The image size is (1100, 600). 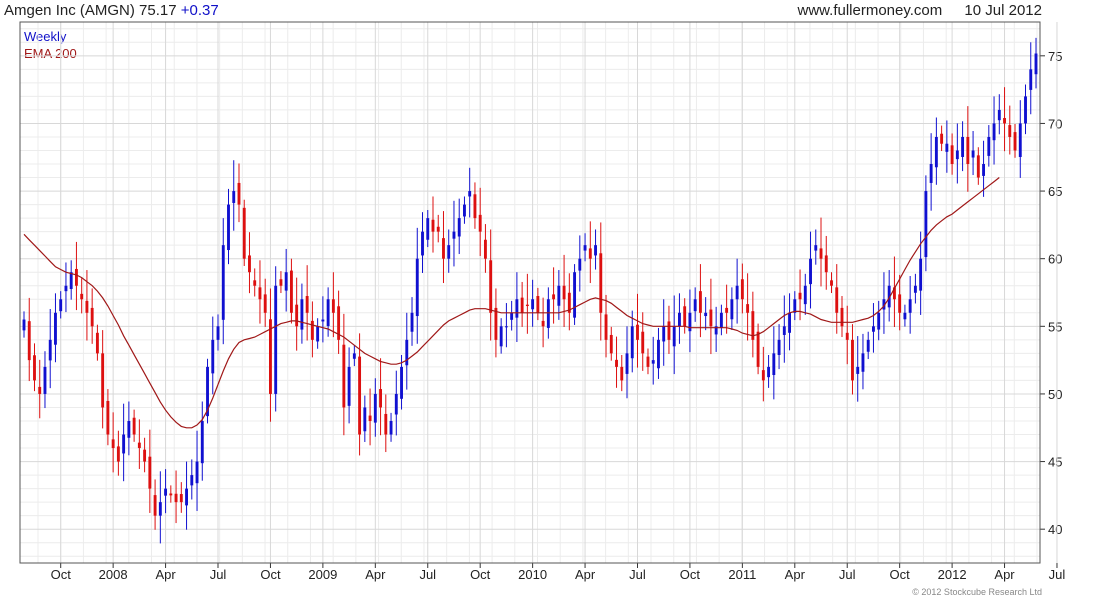 I want to click on y-tick-label: 45, so click(x=1055, y=462).